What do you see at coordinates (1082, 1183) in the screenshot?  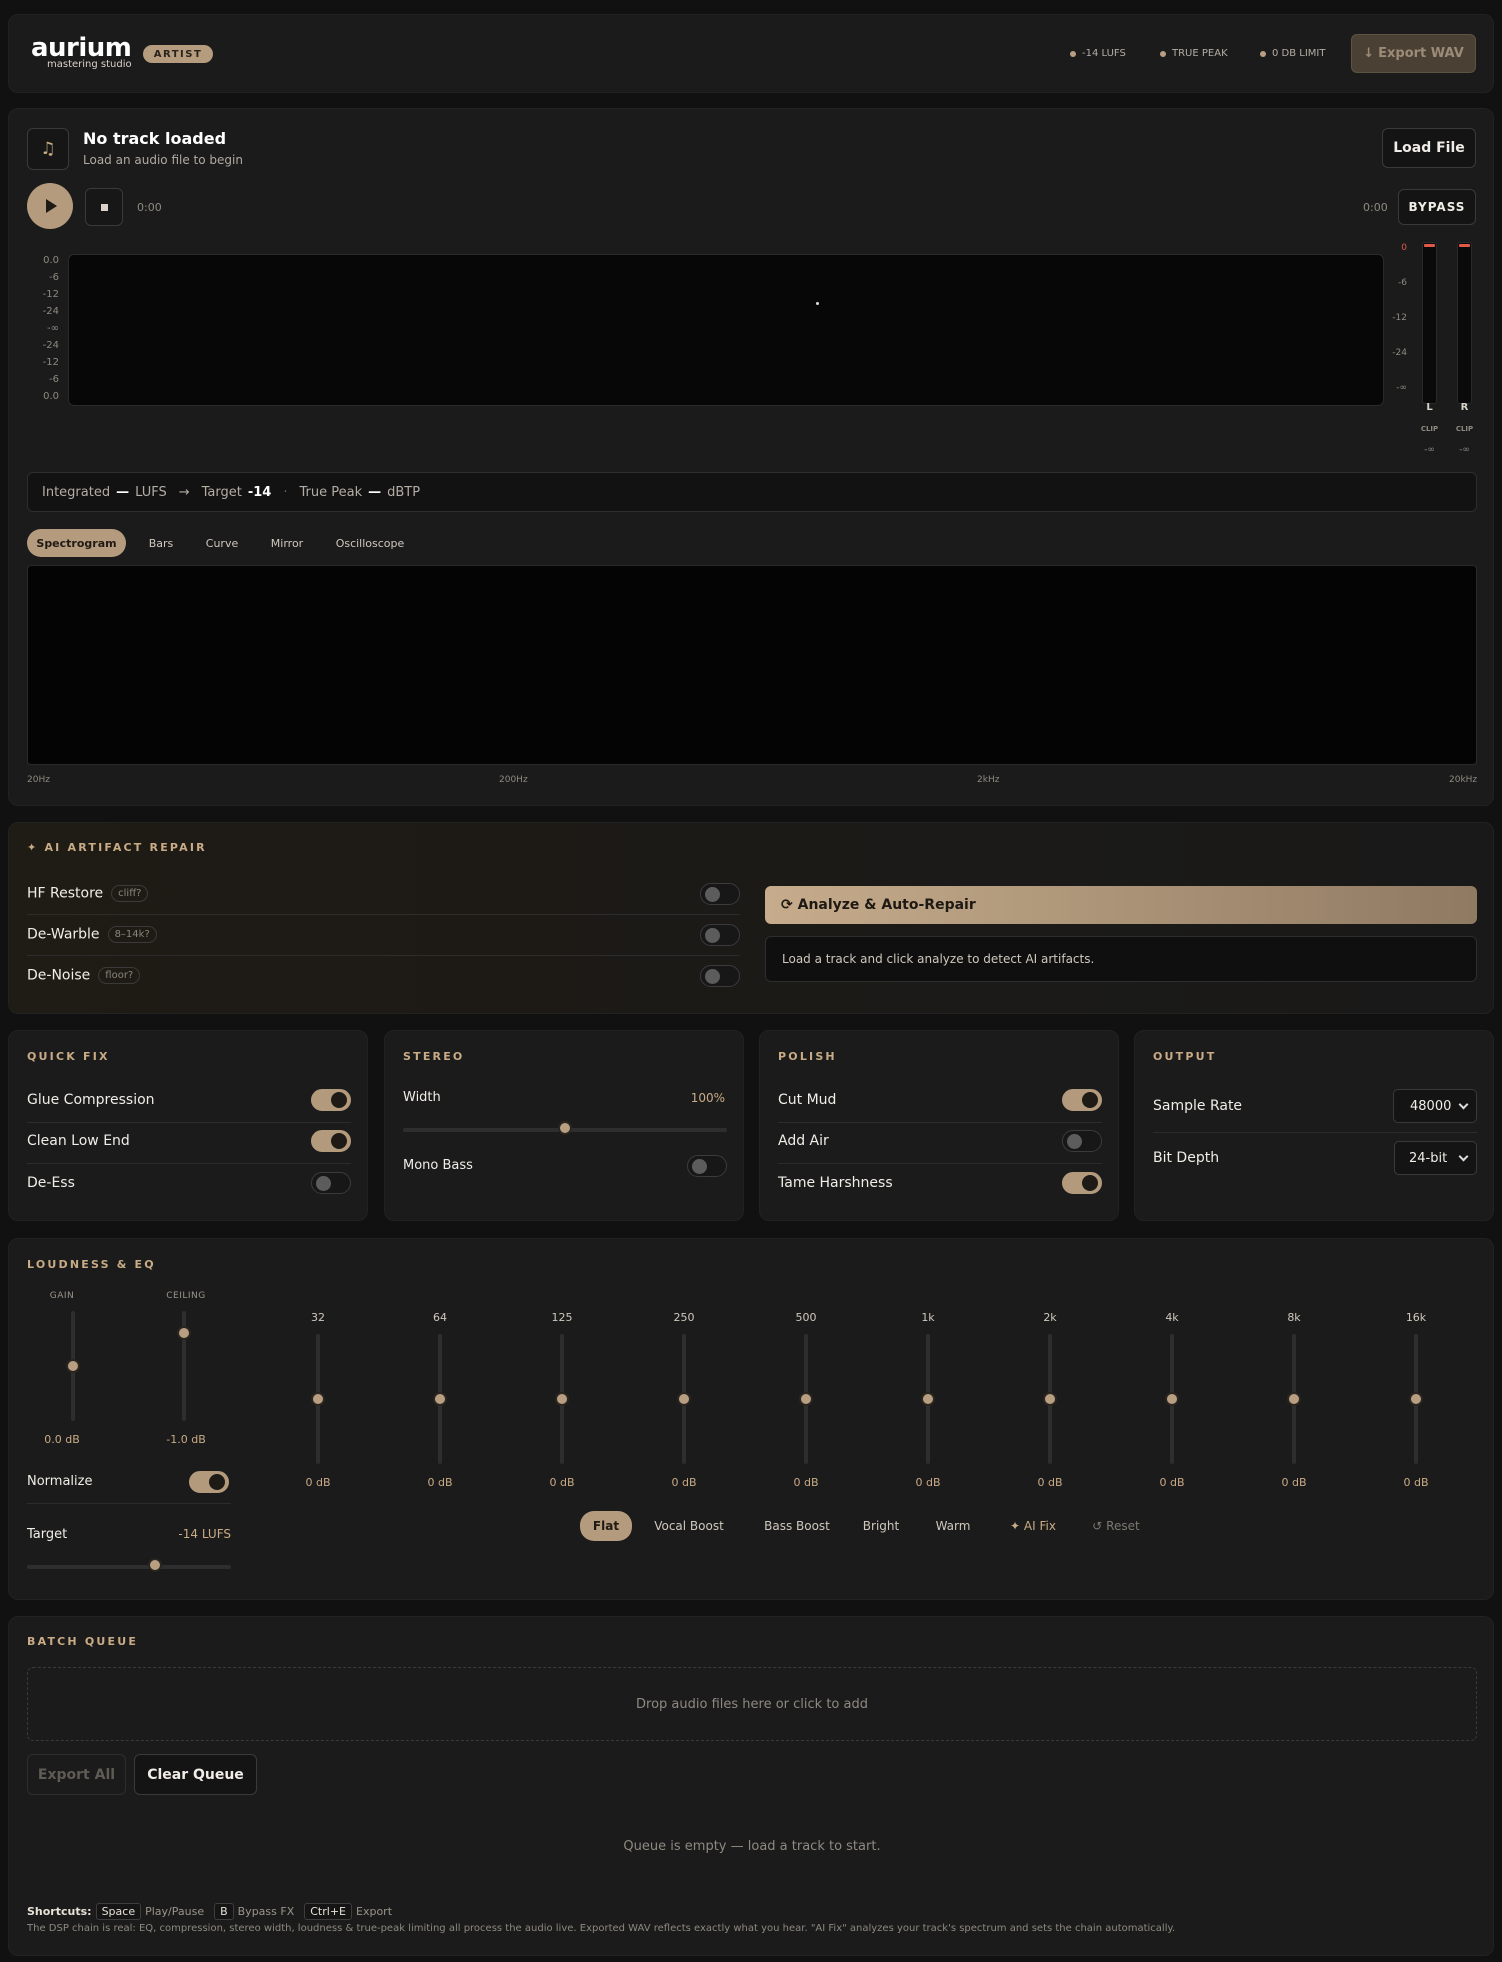 I see `tame-harshness-toggle` at bounding box center [1082, 1183].